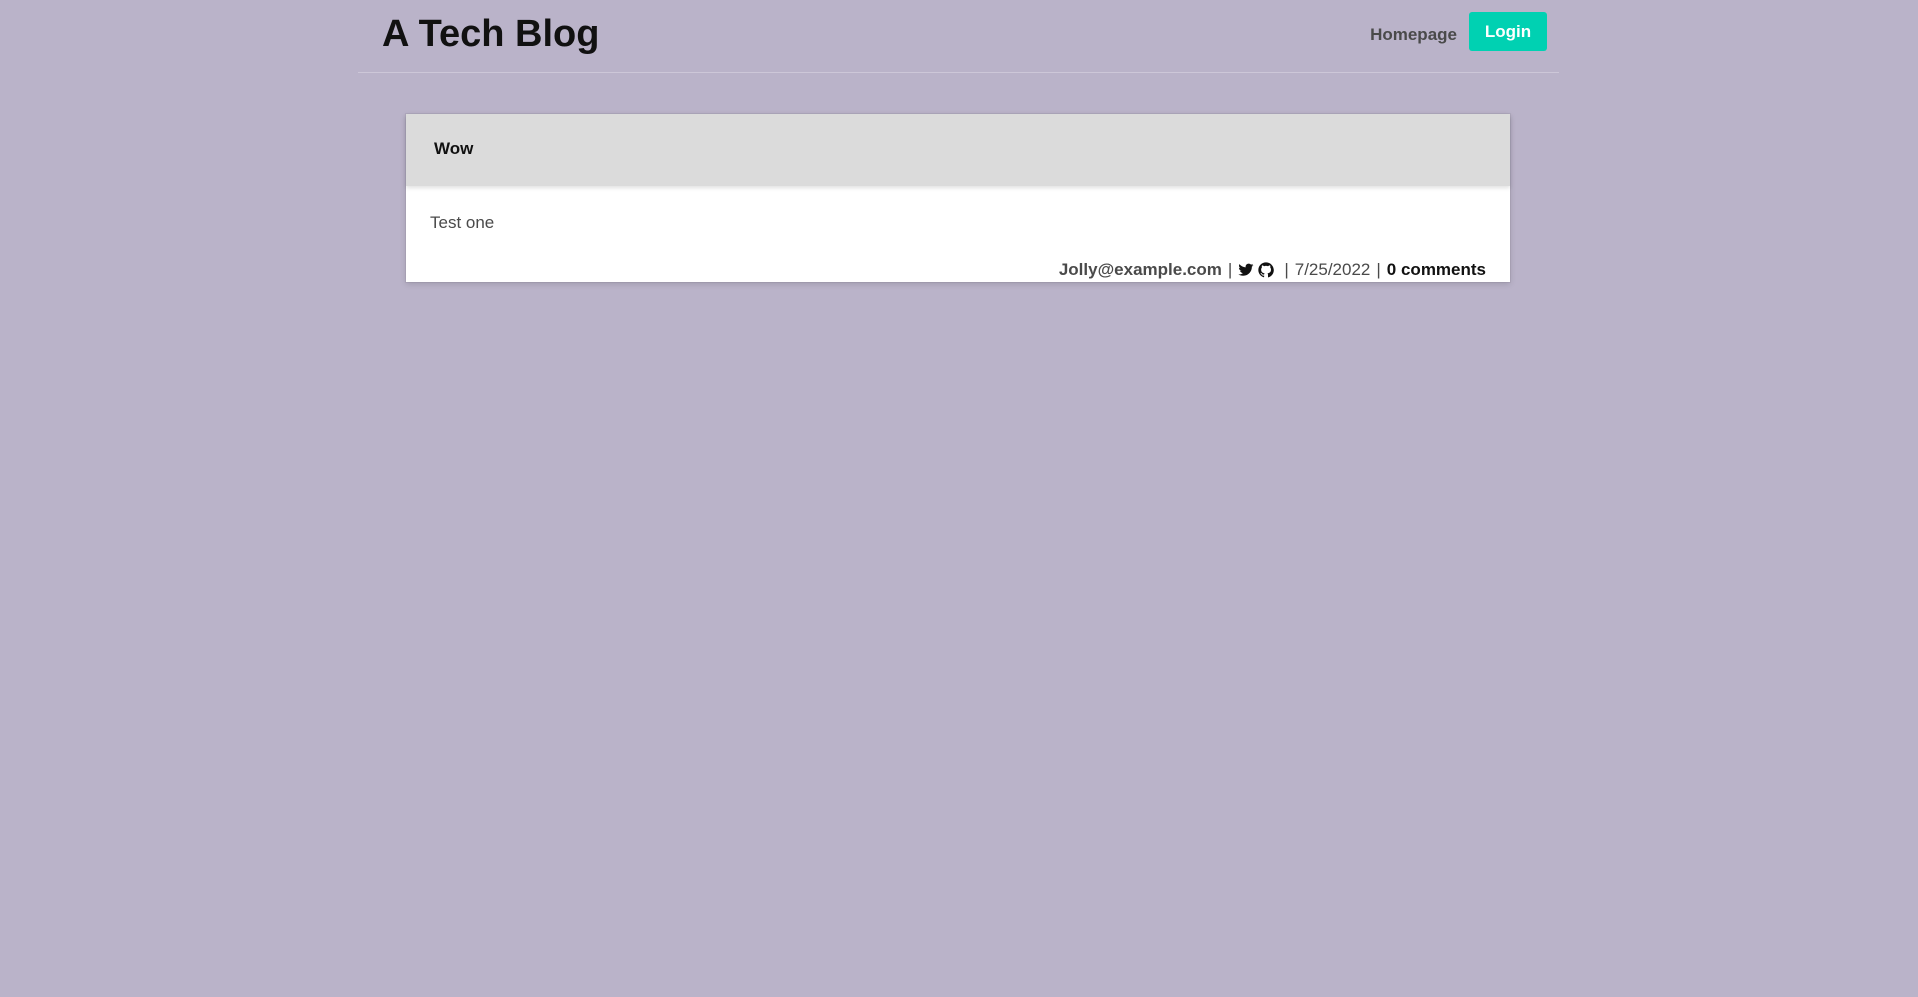 The image size is (1918, 997). What do you see at coordinates (453, 149) in the screenshot?
I see `post-title: Wow` at bounding box center [453, 149].